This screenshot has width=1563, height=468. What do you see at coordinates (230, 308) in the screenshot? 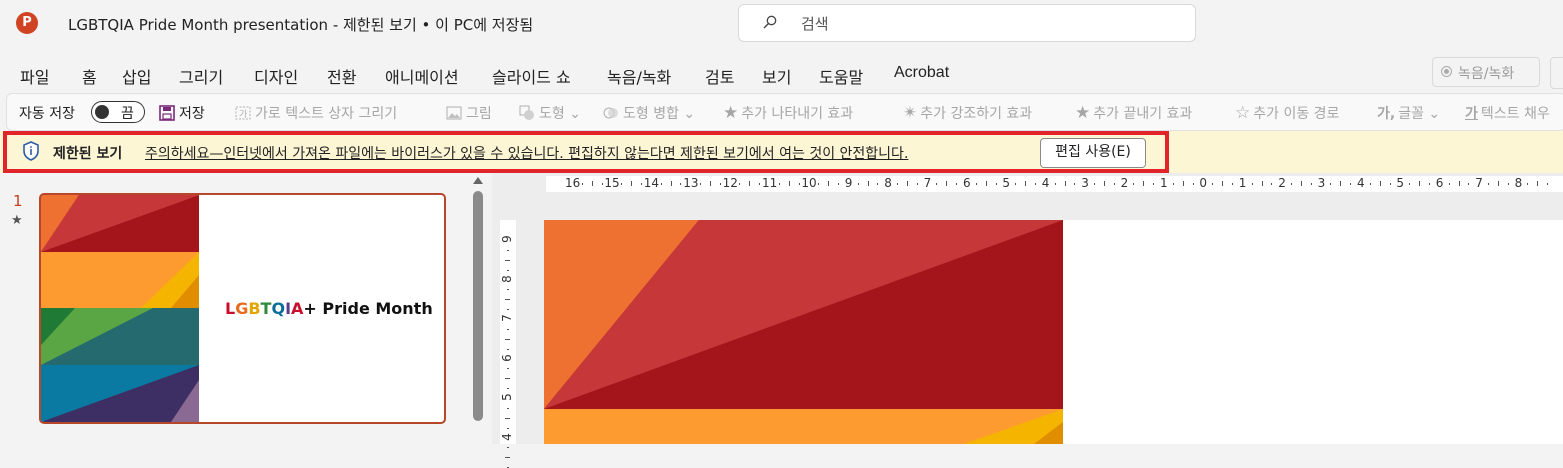
I see `title-letter-l: L` at bounding box center [230, 308].